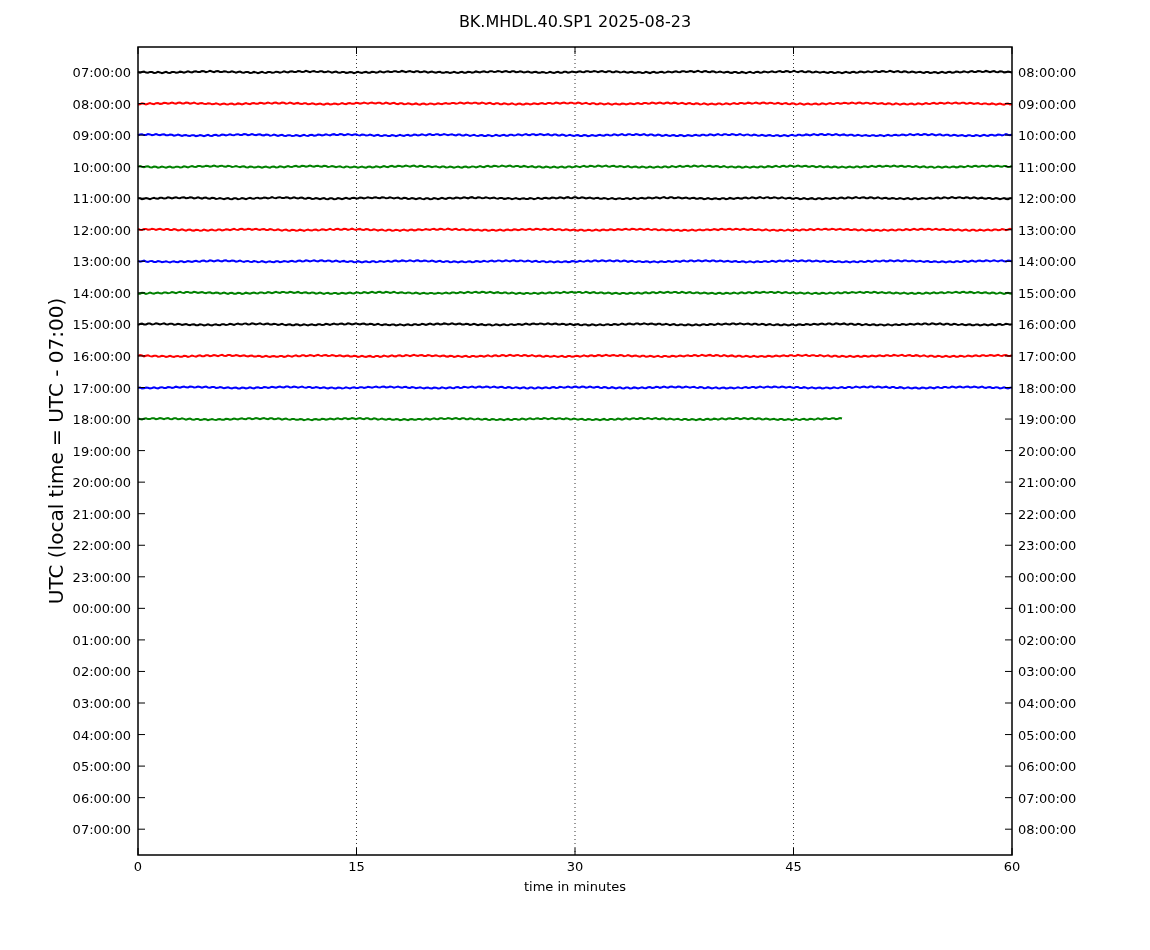 This screenshot has width=1150, height=950. Describe the element at coordinates (575, 866) in the screenshot. I see `tick-label: 30` at that location.